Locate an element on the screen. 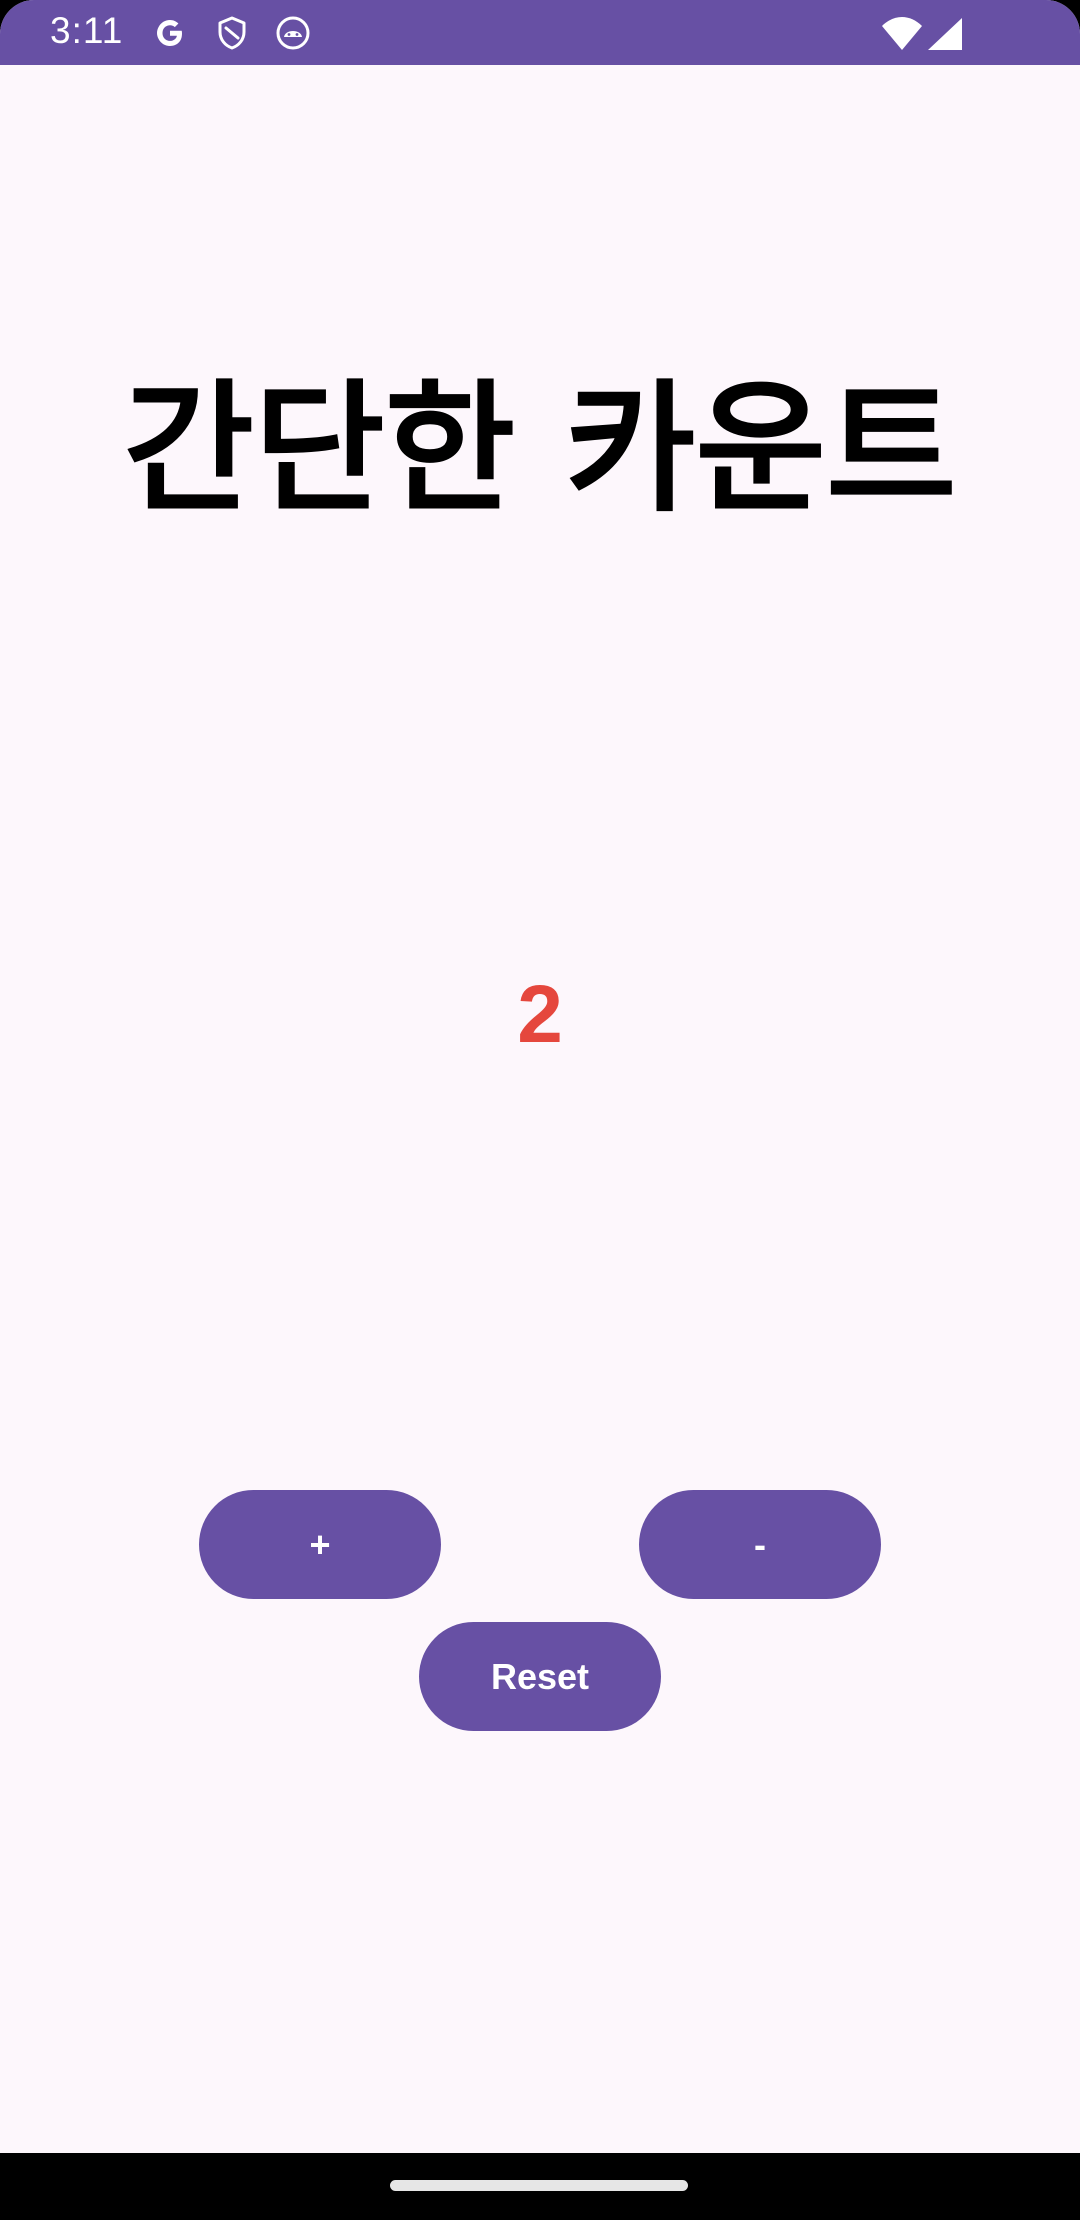 The image size is (1080, 2220). home-gesture-handle is located at coordinates (539, 2185).